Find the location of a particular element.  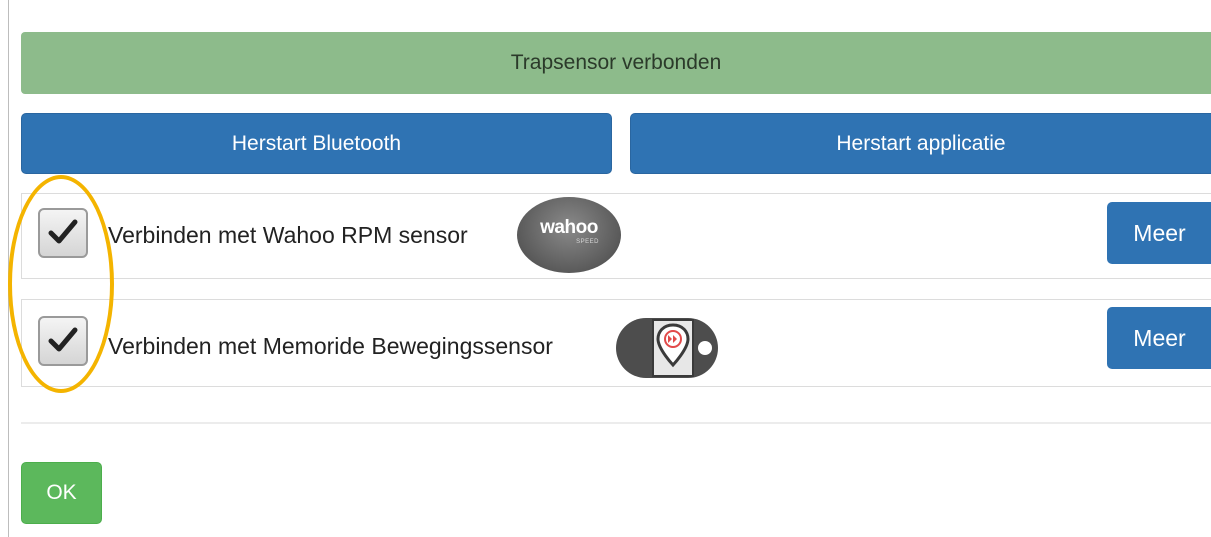

wahoo-logo: wahoo SPEED is located at coordinates (569, 235).